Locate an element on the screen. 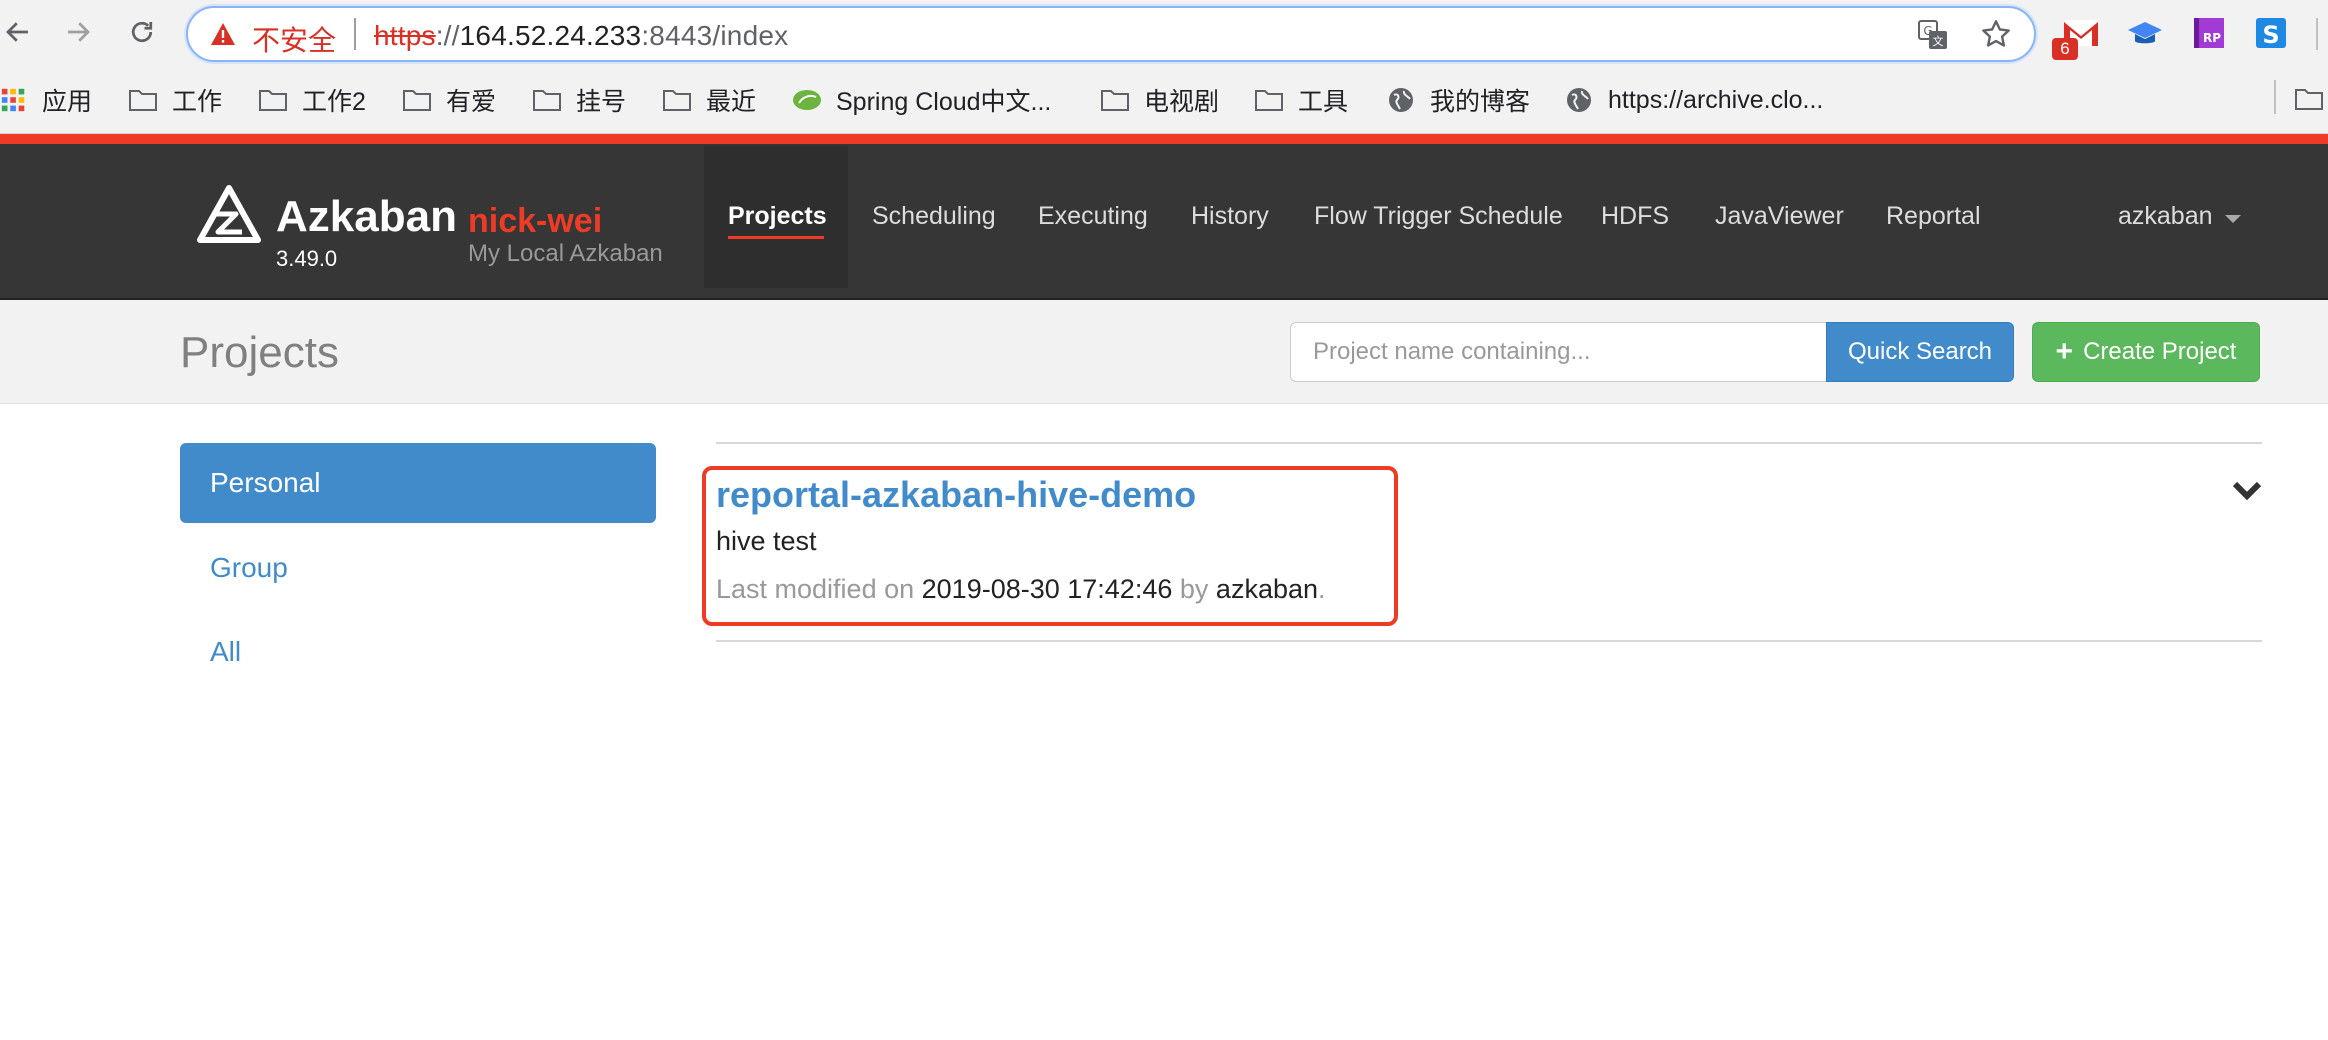  bookmark-label: 工具 is located at coordinates (1323, 102).